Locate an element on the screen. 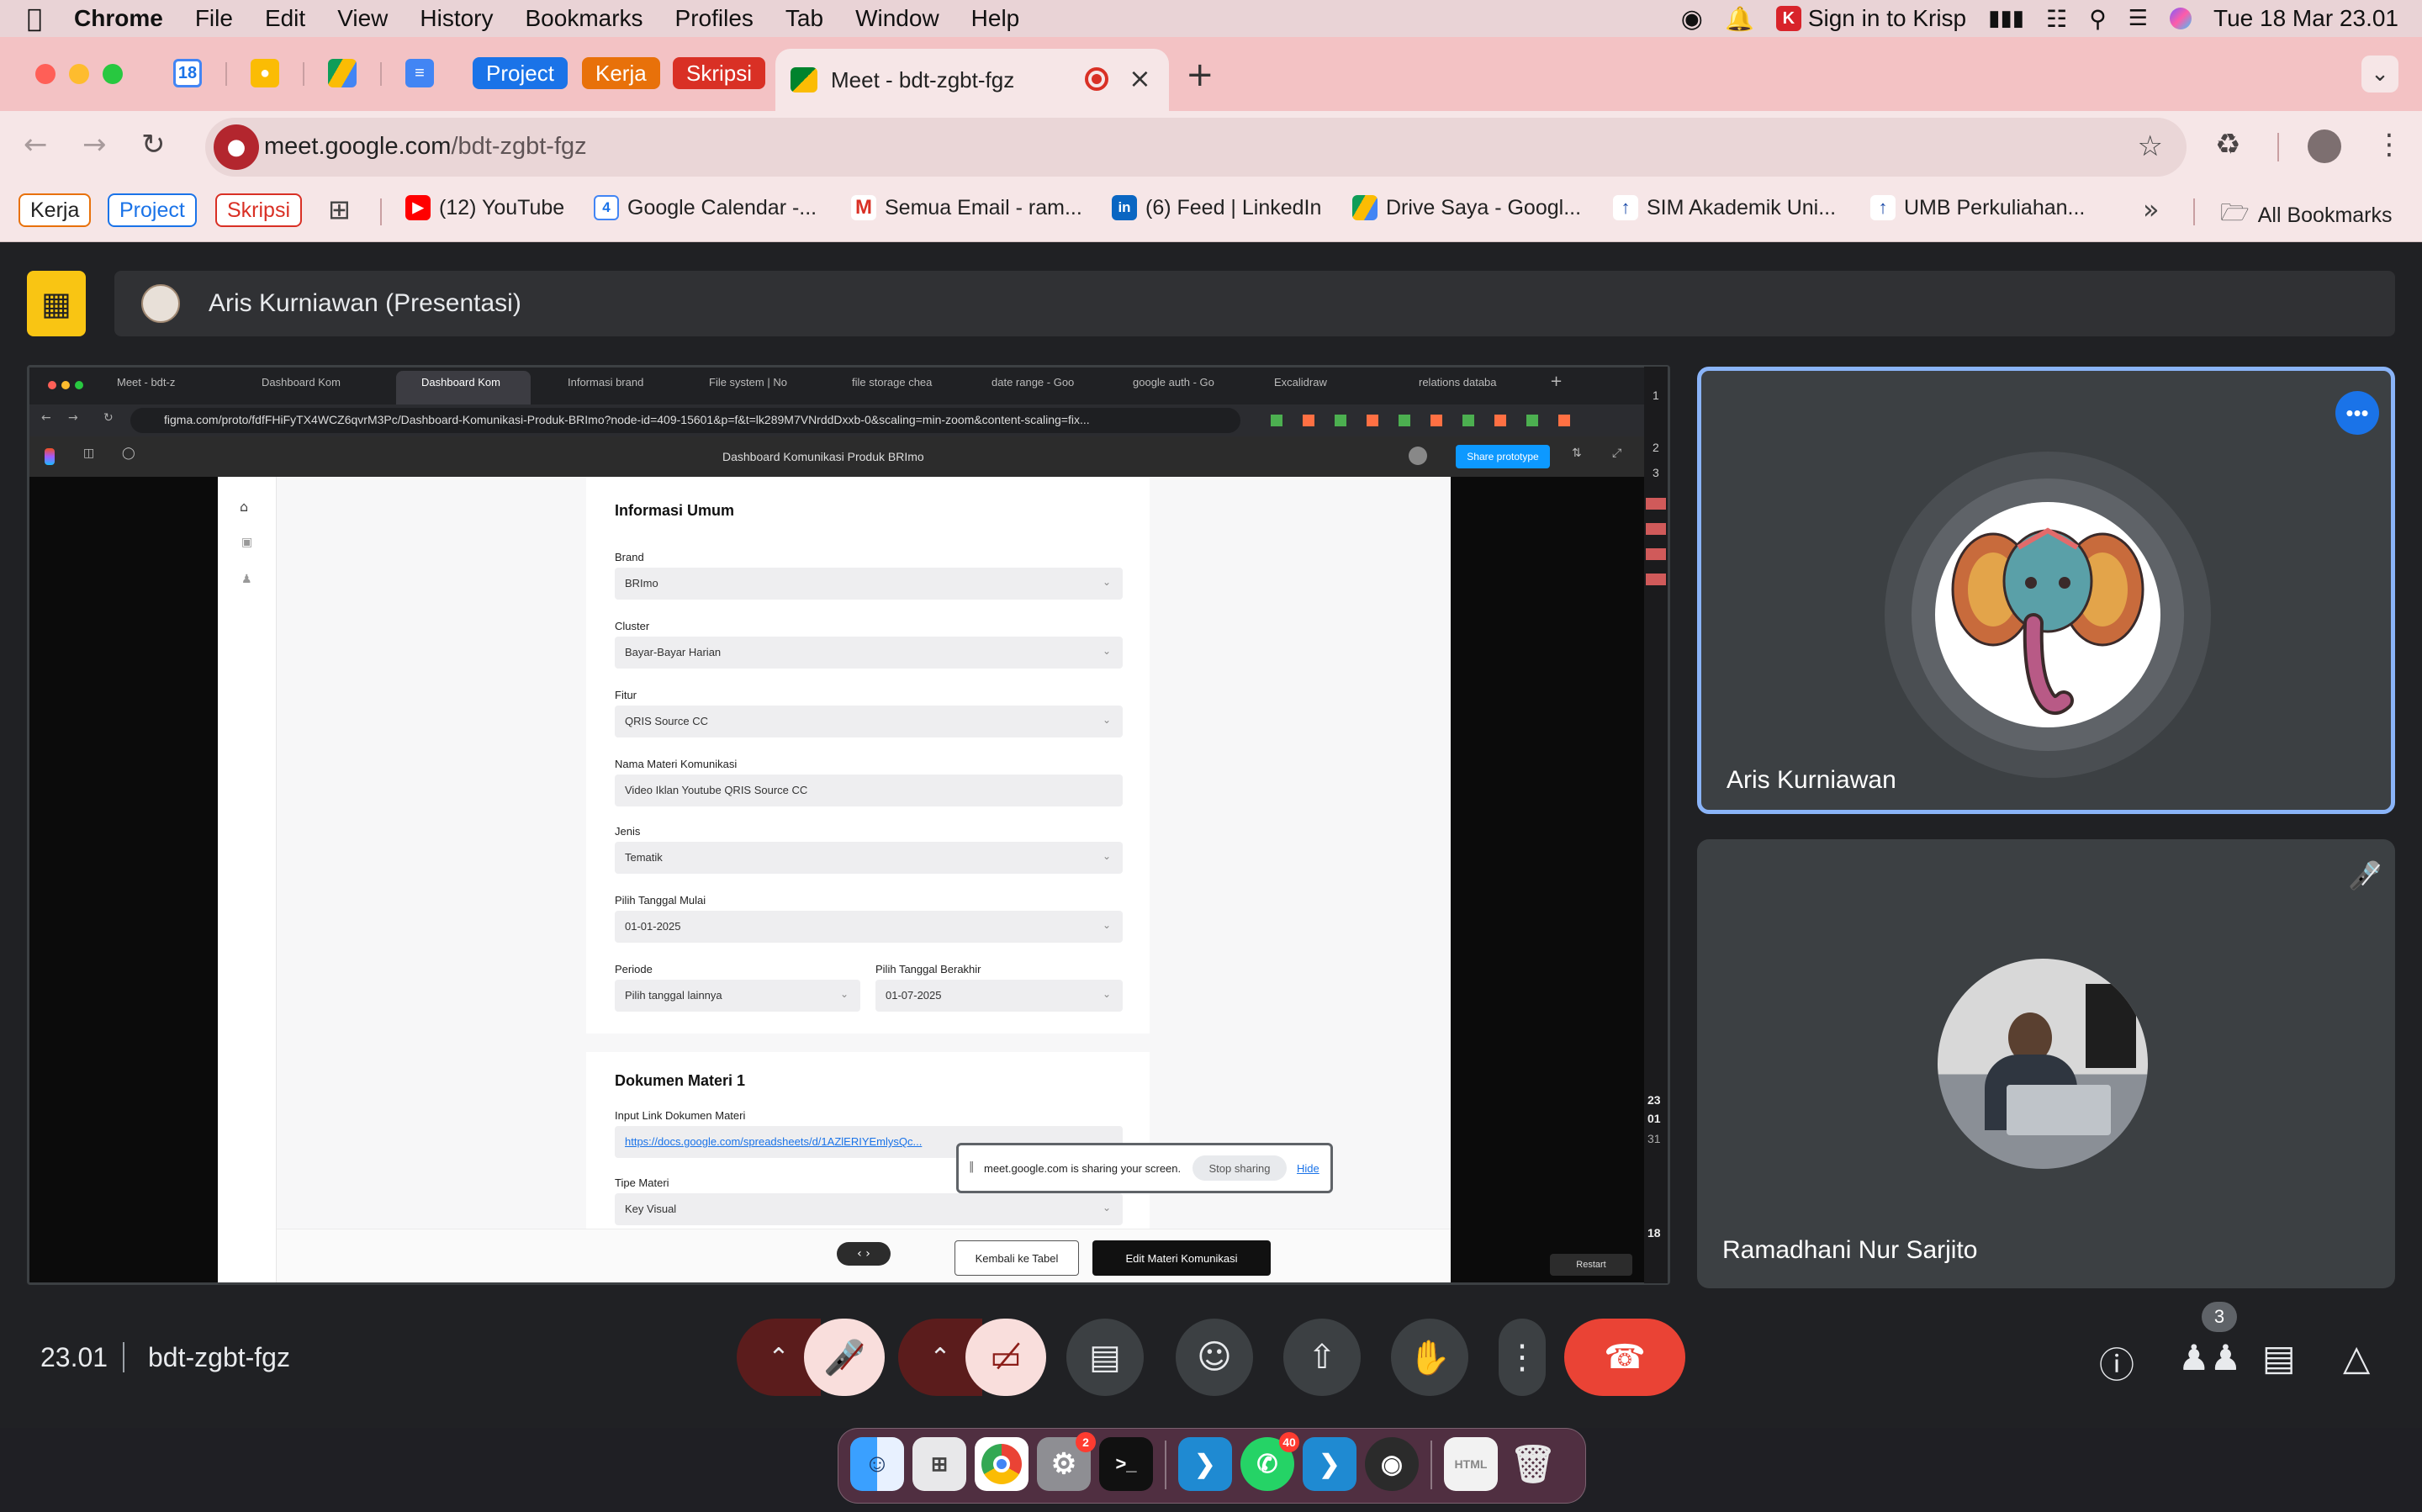 The width and height of the screenshot is (2422, 1512). folder-icon: 🗁 is located at coordinates (2235, 212).